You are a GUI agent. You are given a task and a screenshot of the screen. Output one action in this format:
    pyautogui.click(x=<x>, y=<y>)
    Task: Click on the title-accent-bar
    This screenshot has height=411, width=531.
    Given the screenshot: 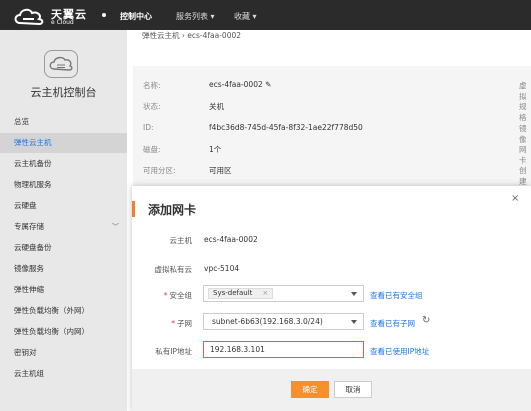 What is the action you would take?
    pyautogui.click(x=133, y=209)
    